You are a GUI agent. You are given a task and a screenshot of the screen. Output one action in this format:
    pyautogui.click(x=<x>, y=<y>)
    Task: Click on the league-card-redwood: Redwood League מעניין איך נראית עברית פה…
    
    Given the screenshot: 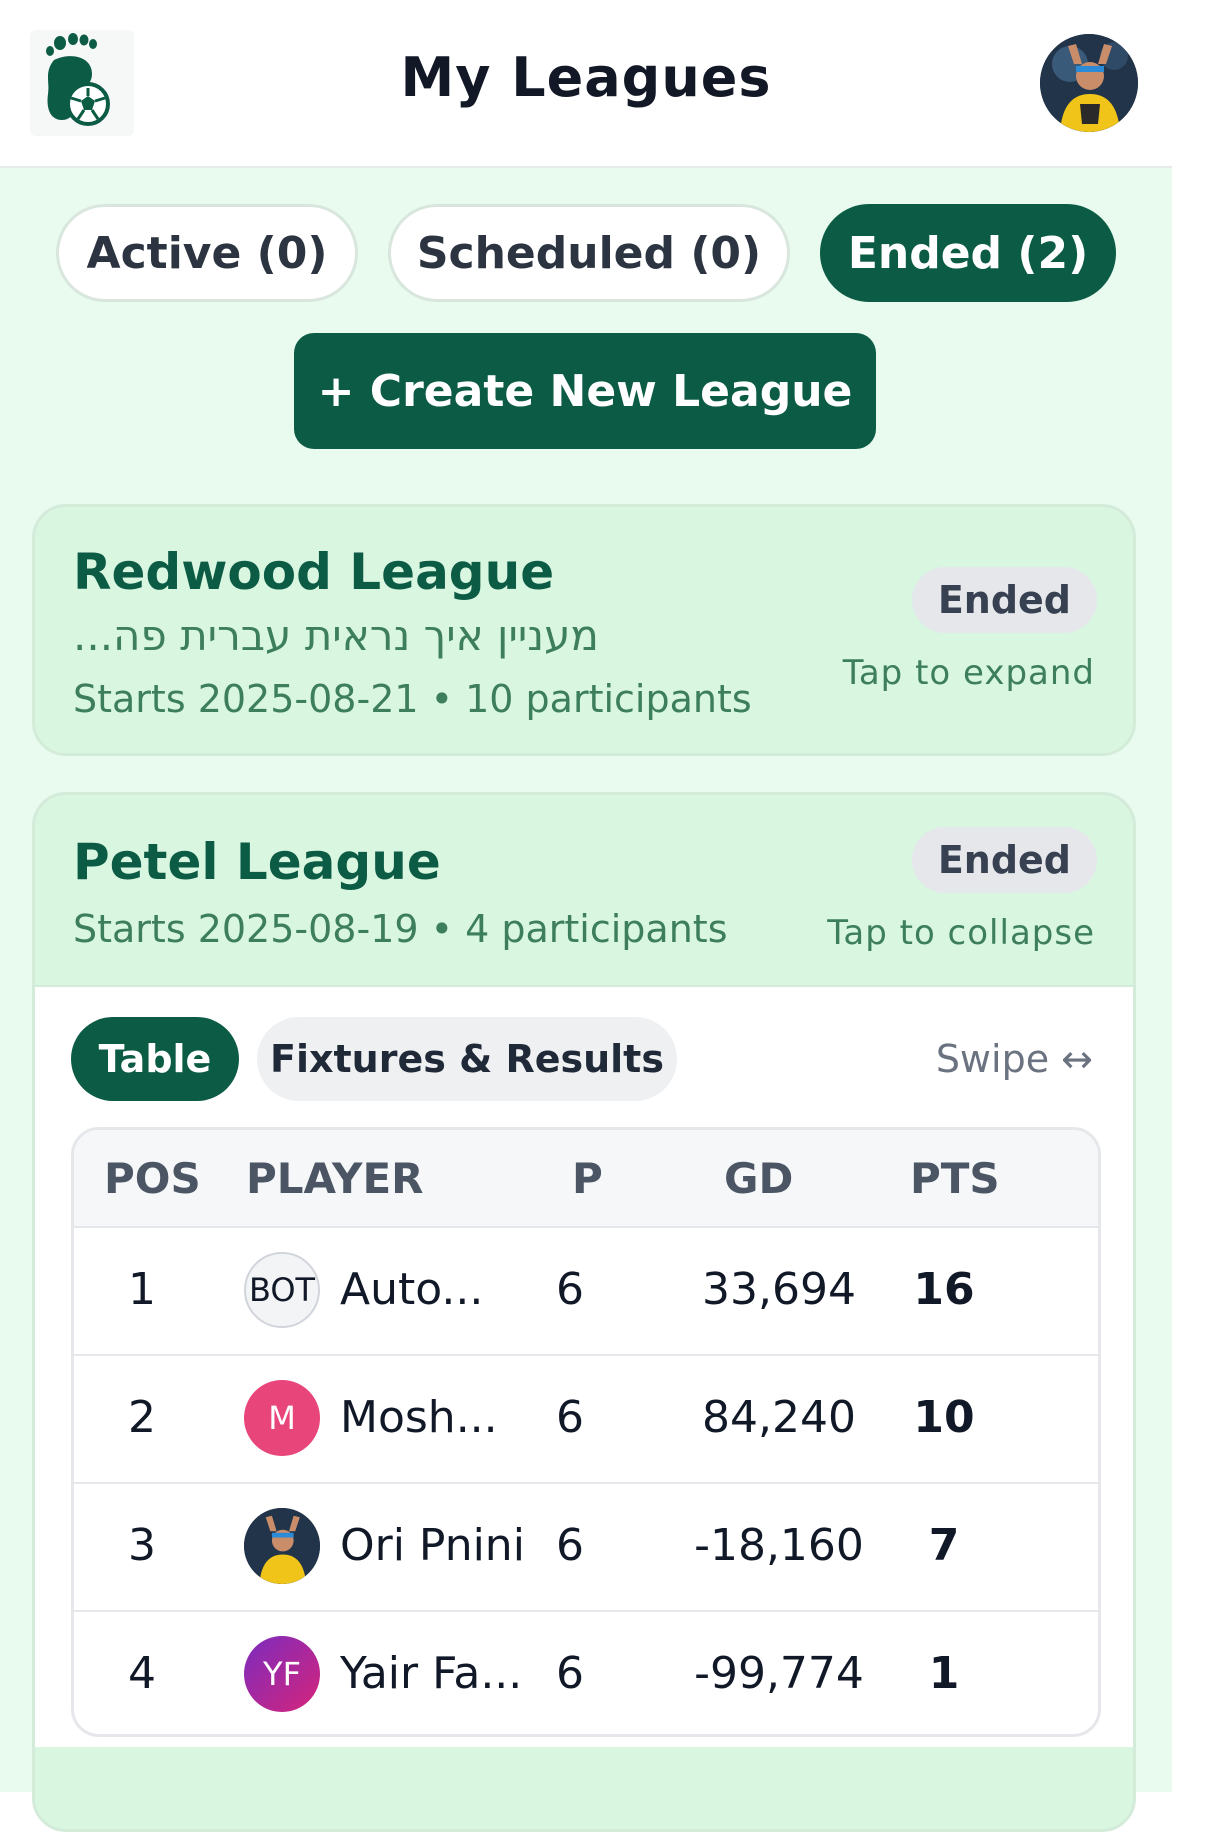 What is the action you would take?
    pyautogui.click(x=584, y=630)
    